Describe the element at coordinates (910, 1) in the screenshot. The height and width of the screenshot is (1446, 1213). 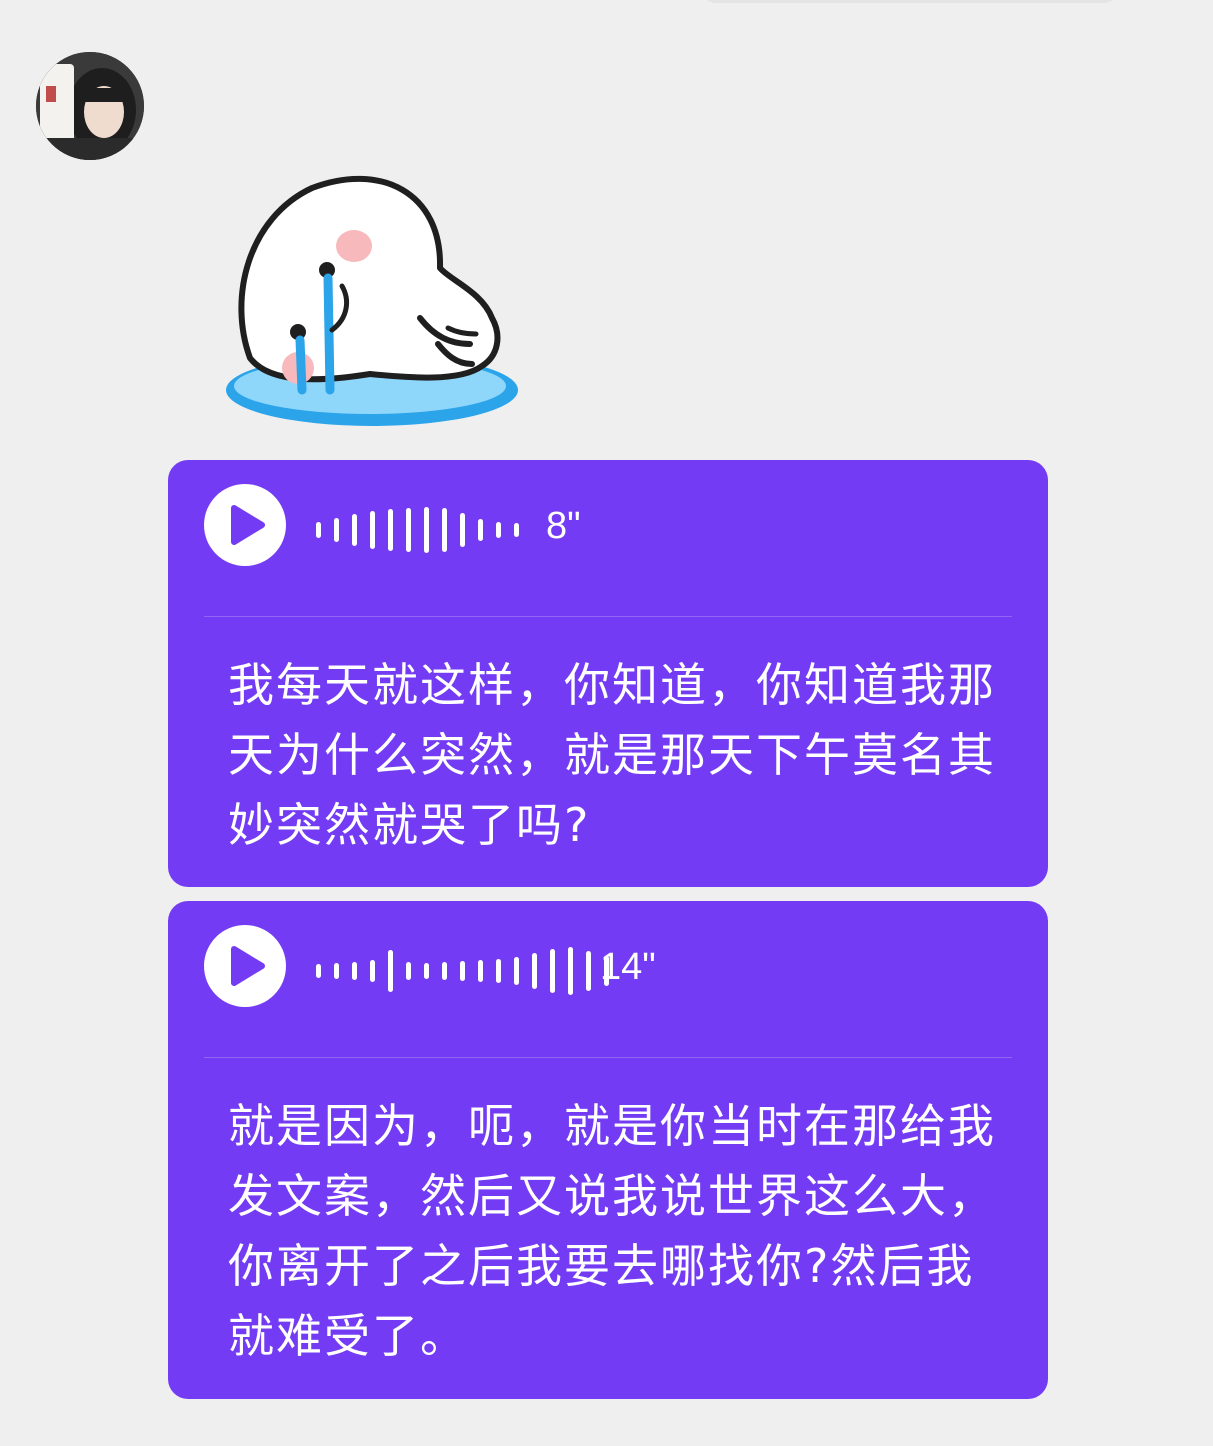
I see `previous-message-bubble` at that location.